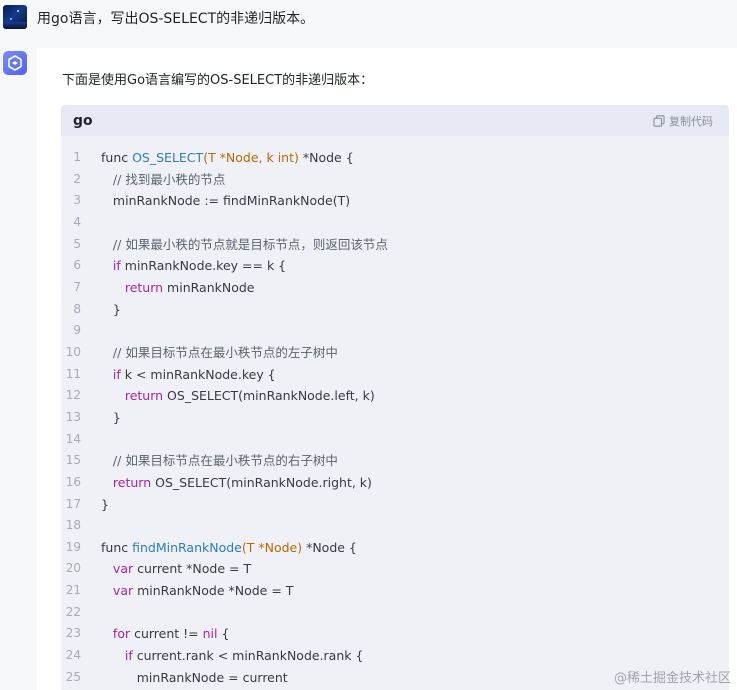  Describe the element at coordinates (395, 120) in the screenshot. I see `code-block-header: go 复制代码` at that location.